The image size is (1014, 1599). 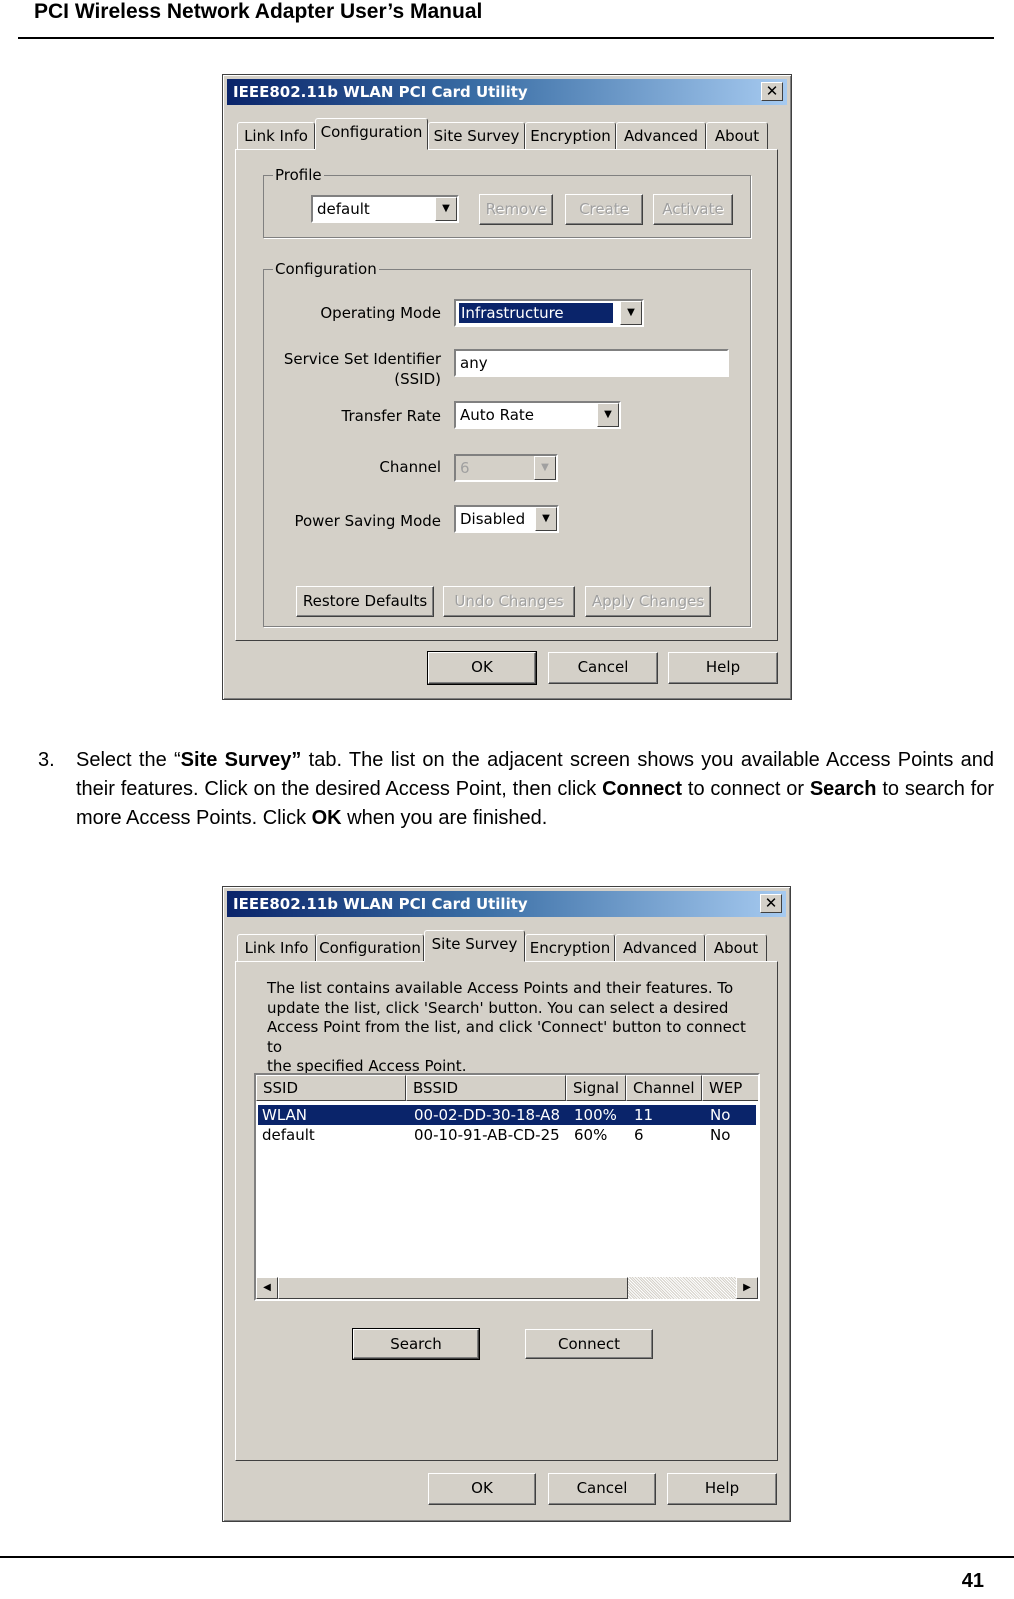 I want to click on cell-ssid: WLAN, so click(x=285, y=1115).